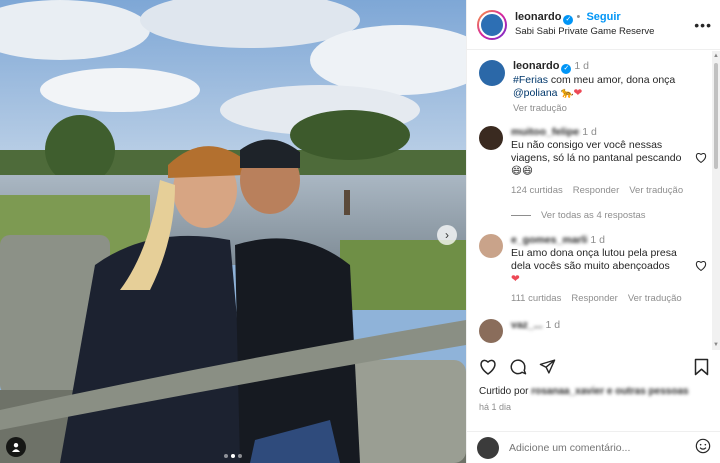 The width and height of the screenshot is (720, 463). Describe the element at coordinates (535, 93) in the screenshot. I see `caption-mention: @poliana` at that location.